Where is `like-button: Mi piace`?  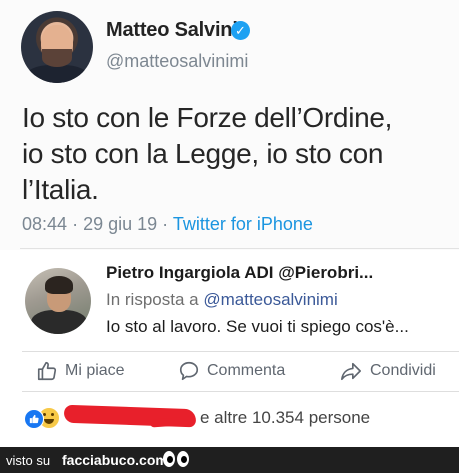
like-button: Mi piace is located at coordinates (80, 371).